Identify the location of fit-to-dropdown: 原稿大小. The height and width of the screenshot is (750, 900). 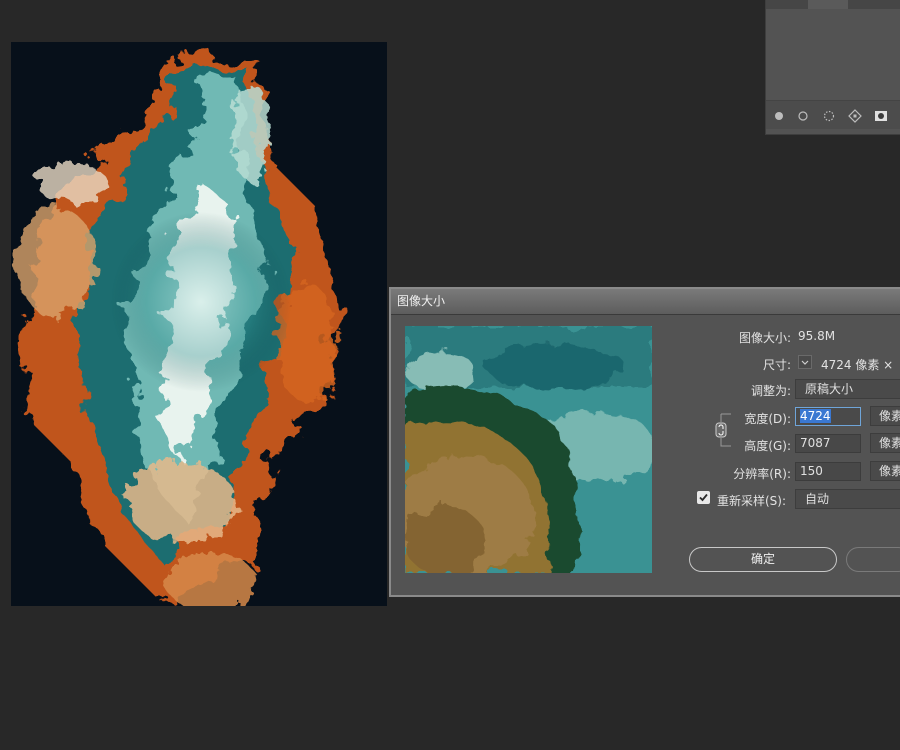
(847, 389).